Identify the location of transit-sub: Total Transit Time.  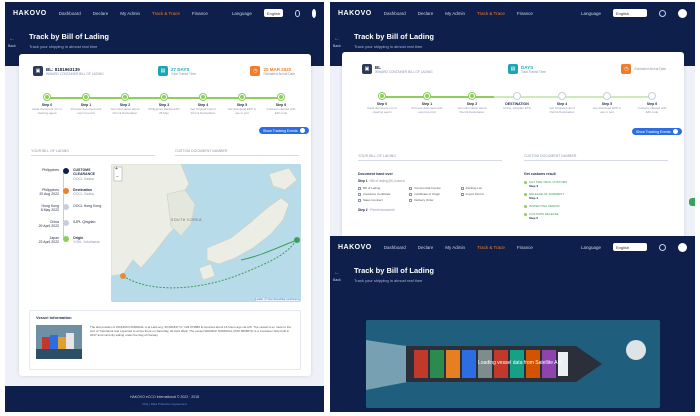
(184, 73).